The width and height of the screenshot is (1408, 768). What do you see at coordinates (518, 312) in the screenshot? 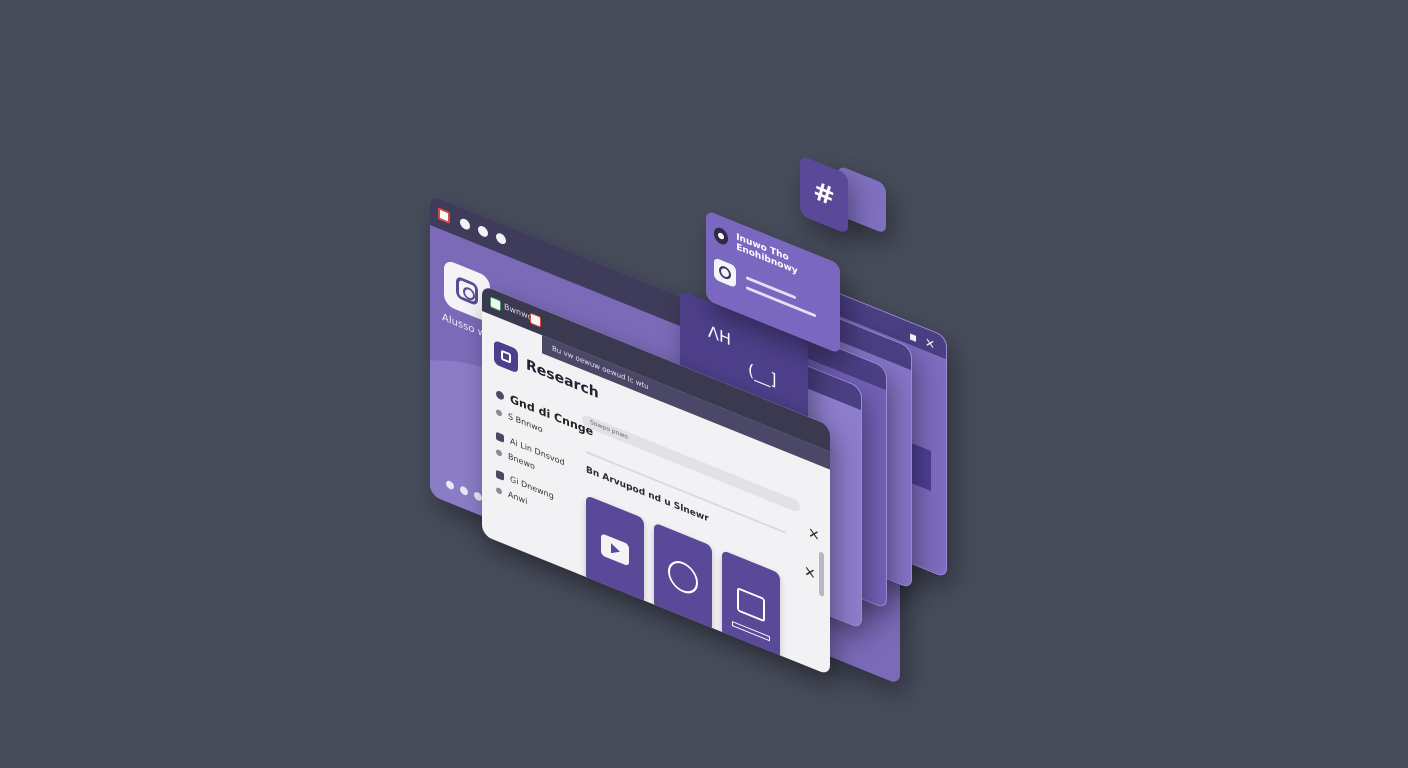
I see `browser-tab: Bwnwo` at bounding box center [518, 312].